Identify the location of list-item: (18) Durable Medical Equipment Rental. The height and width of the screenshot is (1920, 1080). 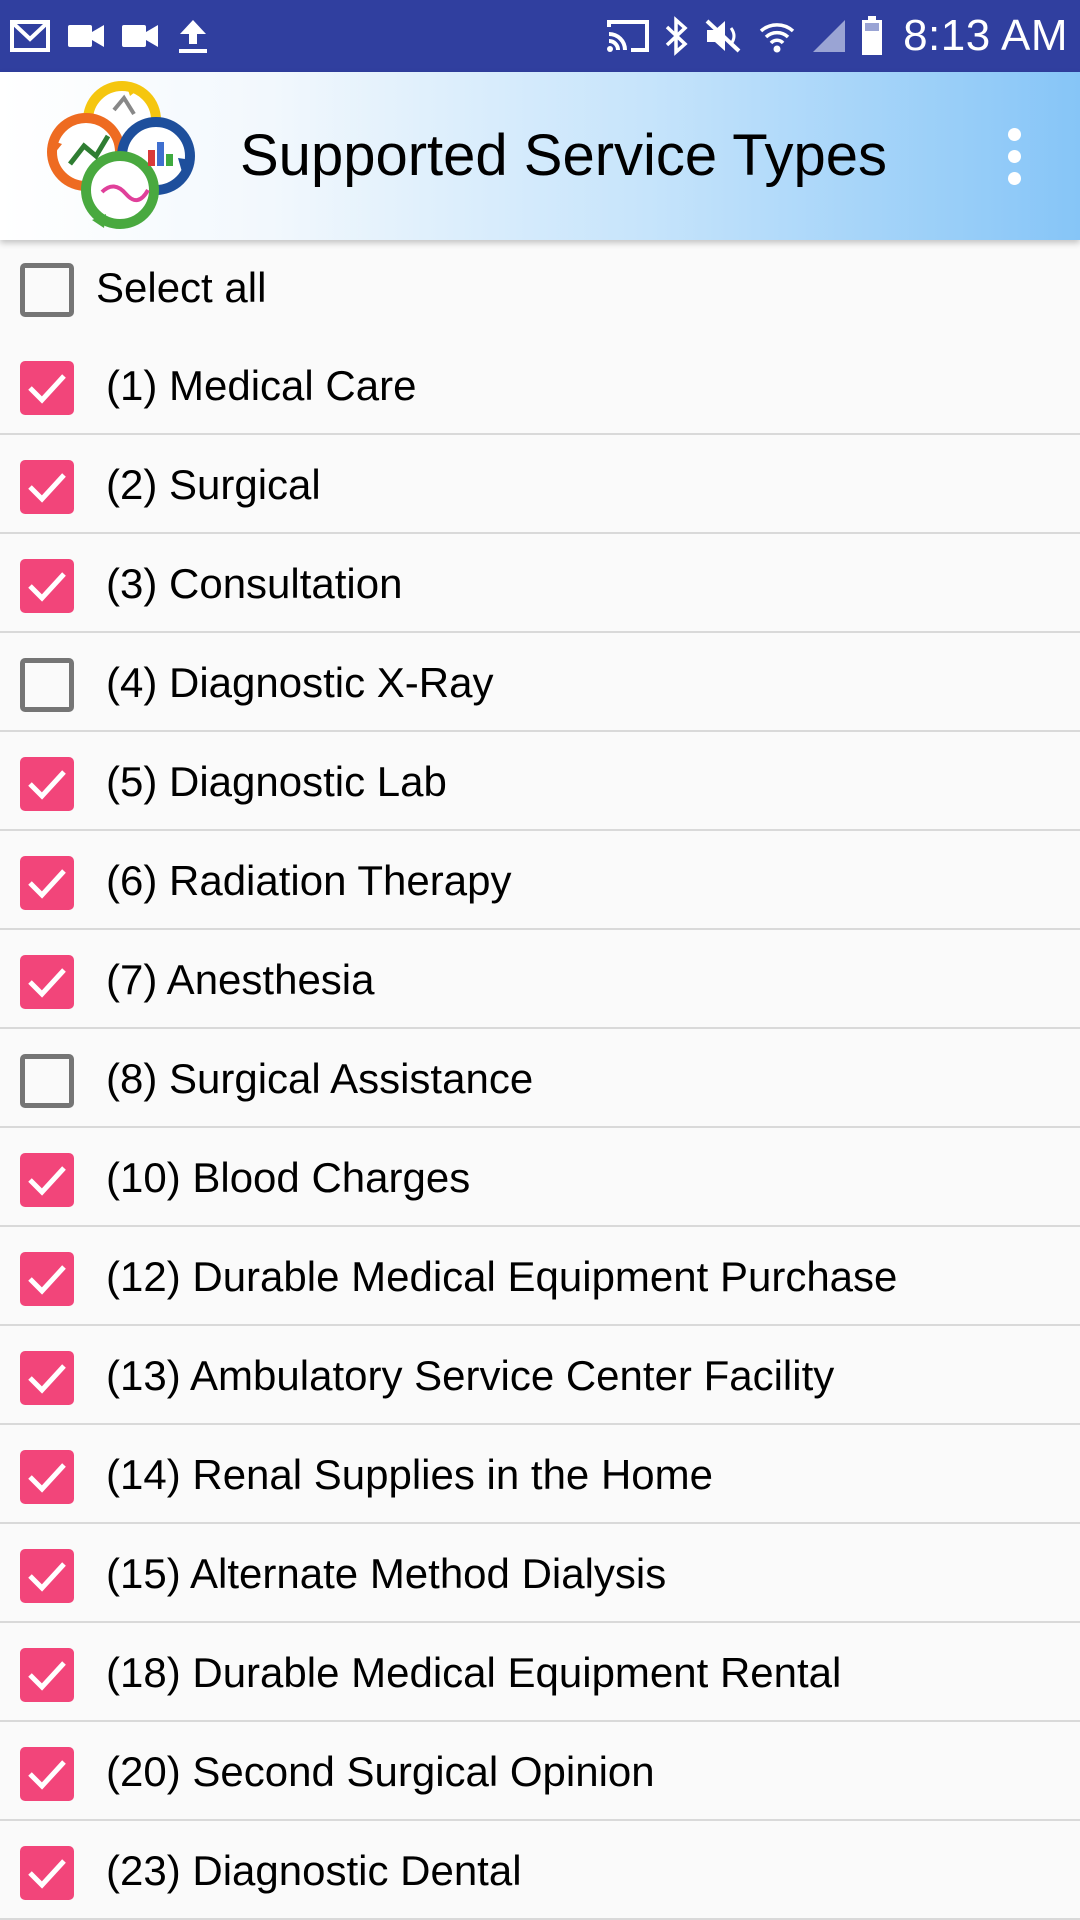
(540, 1672).